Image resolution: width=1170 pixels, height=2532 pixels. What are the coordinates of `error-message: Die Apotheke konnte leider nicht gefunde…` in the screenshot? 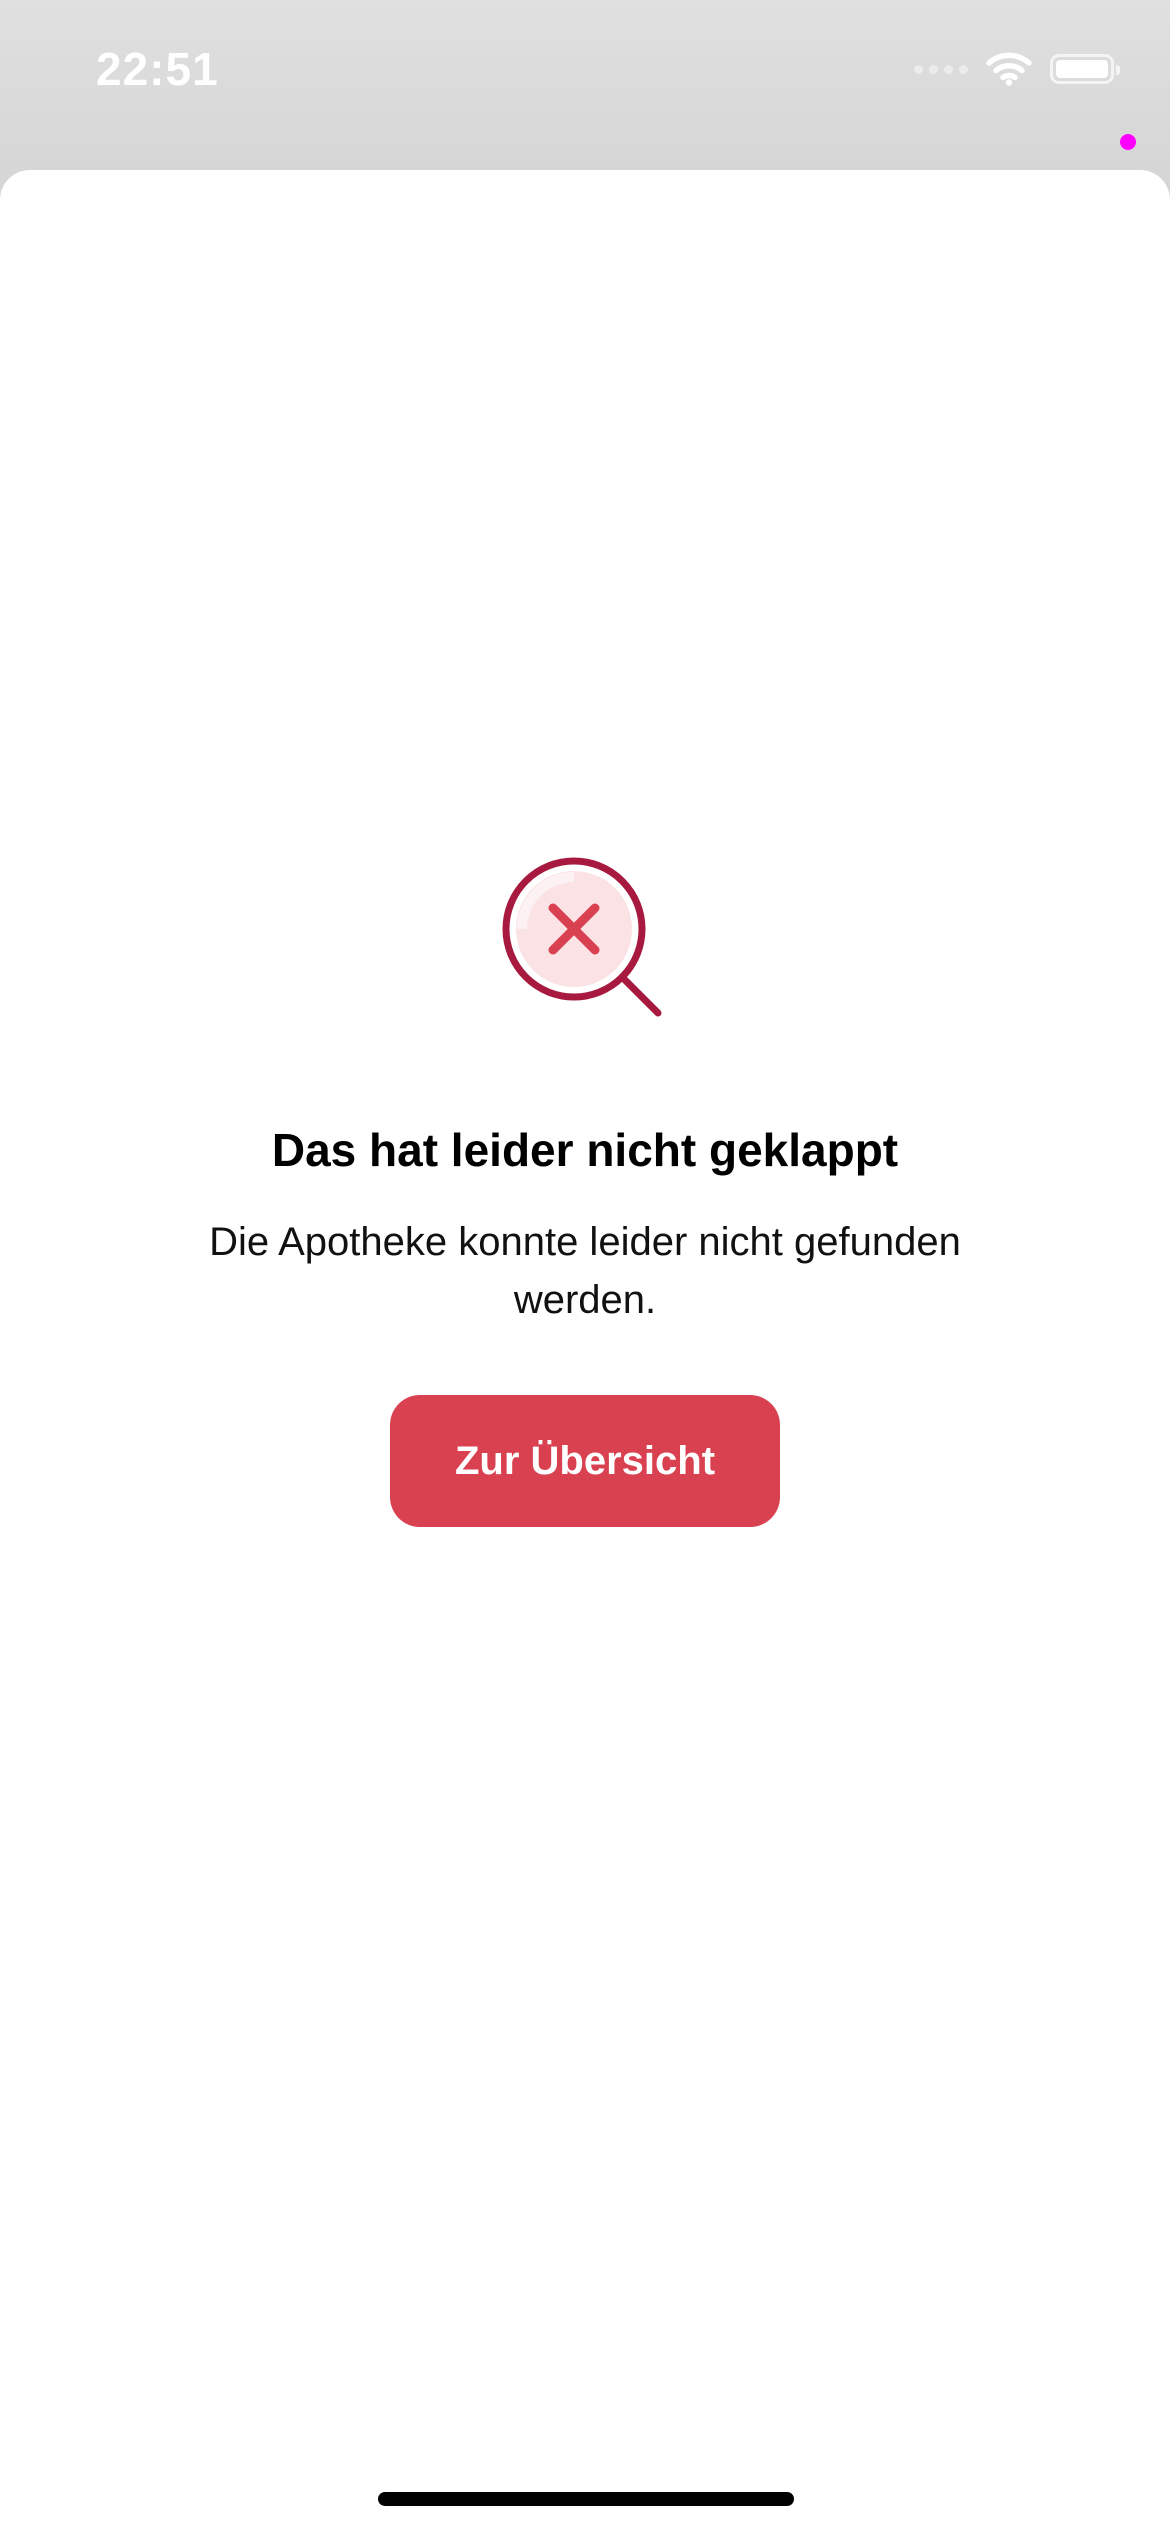 It's located at (585, 1271).